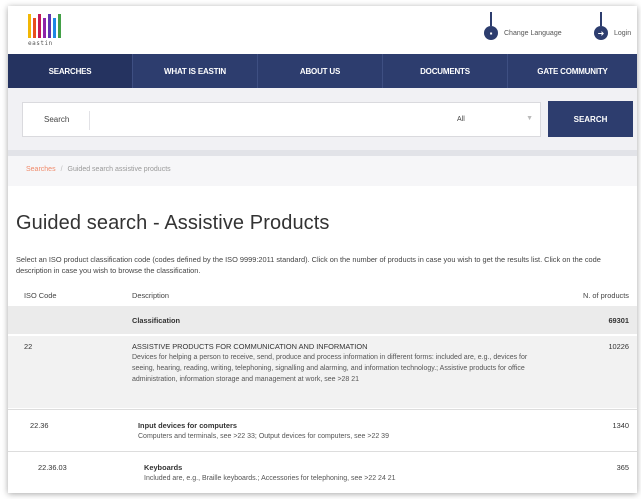 This screenshot has width=641, height=499. What do you see at coordinates (40, 43) in the screenshot?
I see `logo-text: eastin` at bounding box center [40, 43].